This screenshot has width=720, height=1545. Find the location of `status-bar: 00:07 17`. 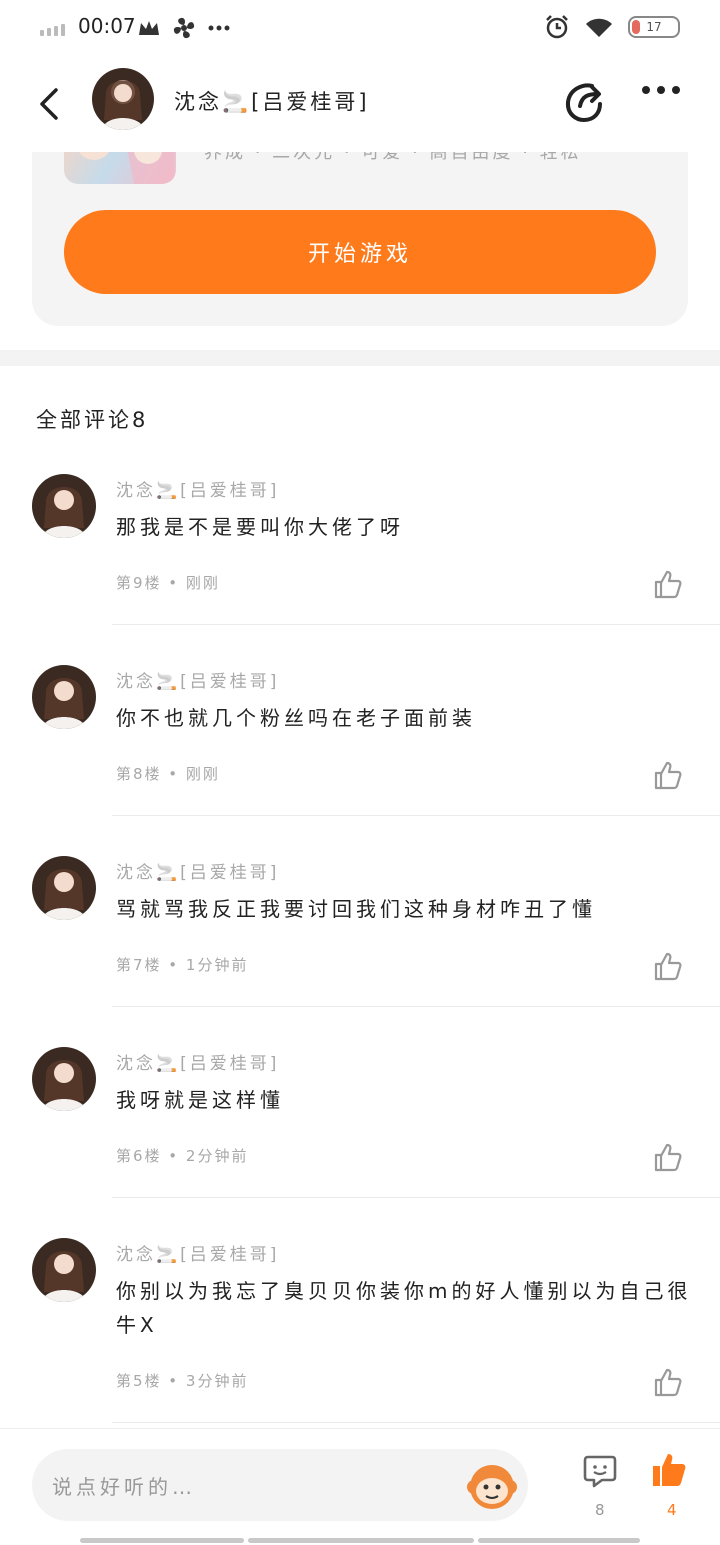

status-bar: 00:07 17 is located at coordinates (360, 28).